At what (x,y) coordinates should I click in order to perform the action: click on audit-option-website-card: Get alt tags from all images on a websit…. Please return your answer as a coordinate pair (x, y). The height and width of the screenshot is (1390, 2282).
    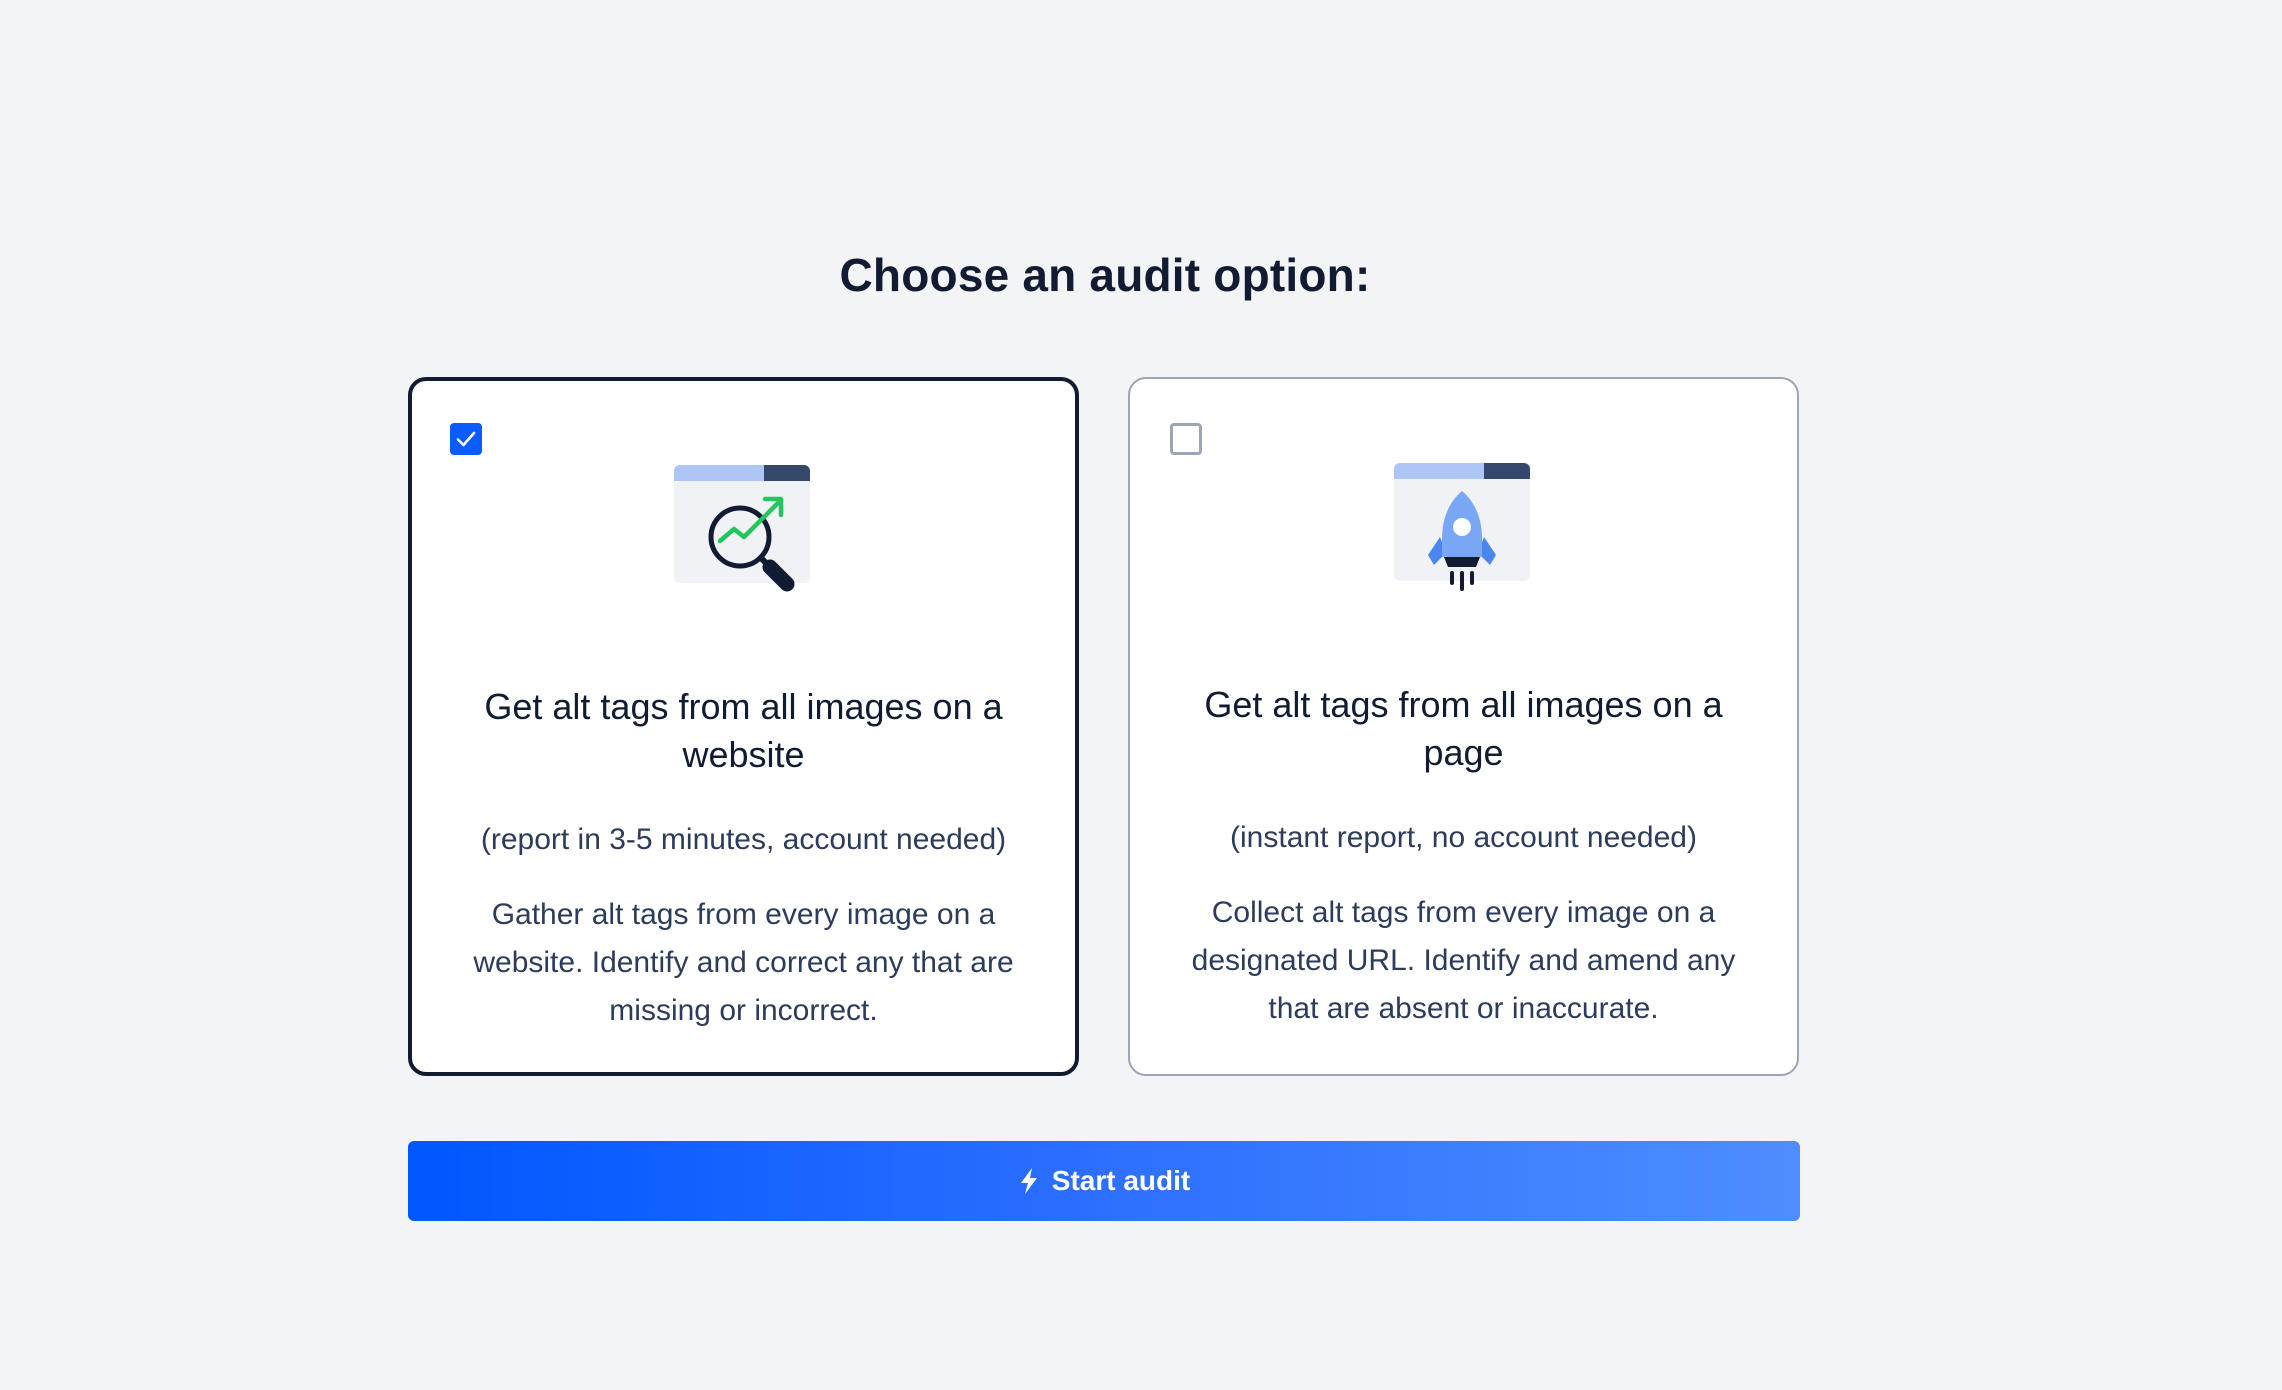
    Looking at the image, I should click on (743, 726).